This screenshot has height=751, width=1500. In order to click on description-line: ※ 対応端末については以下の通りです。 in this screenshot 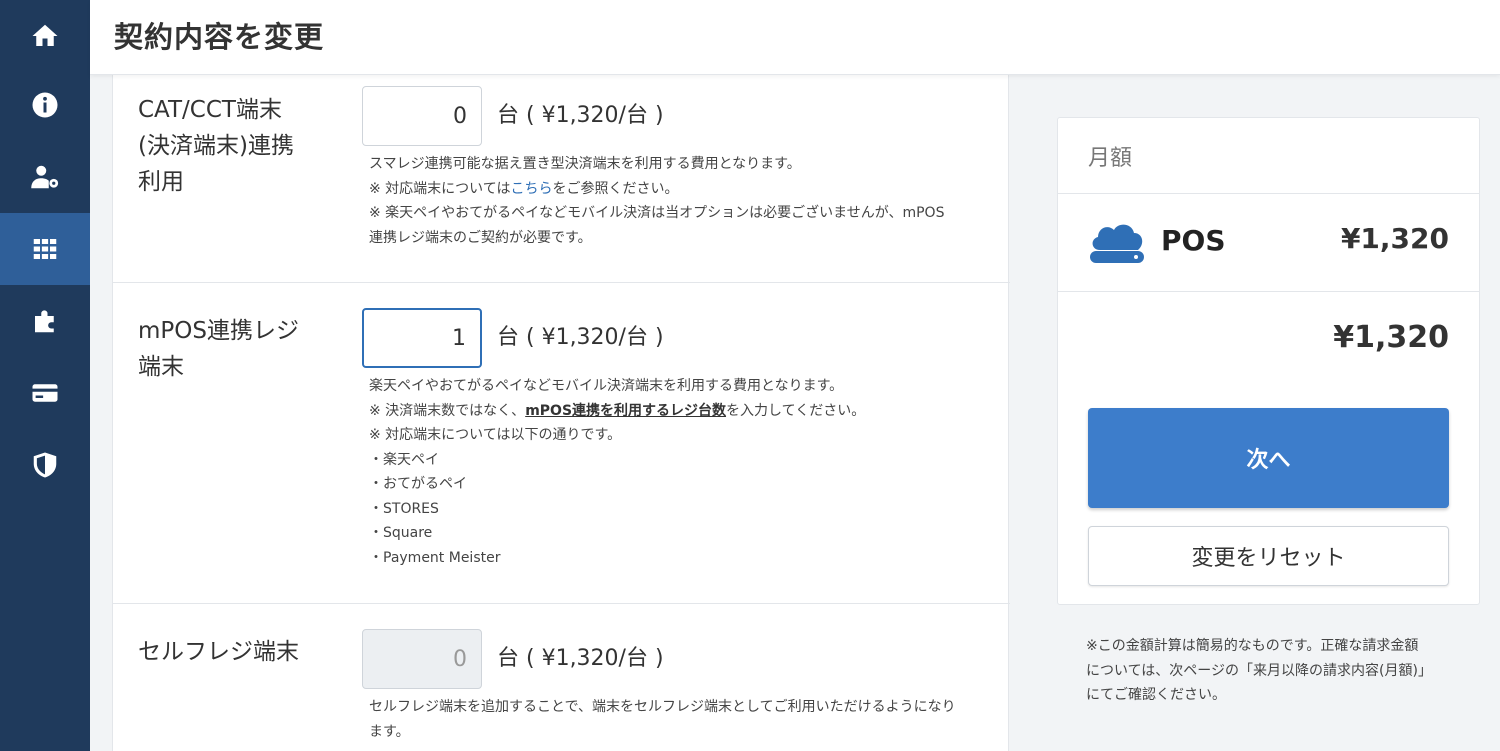, I will do `click(495, 435)`.